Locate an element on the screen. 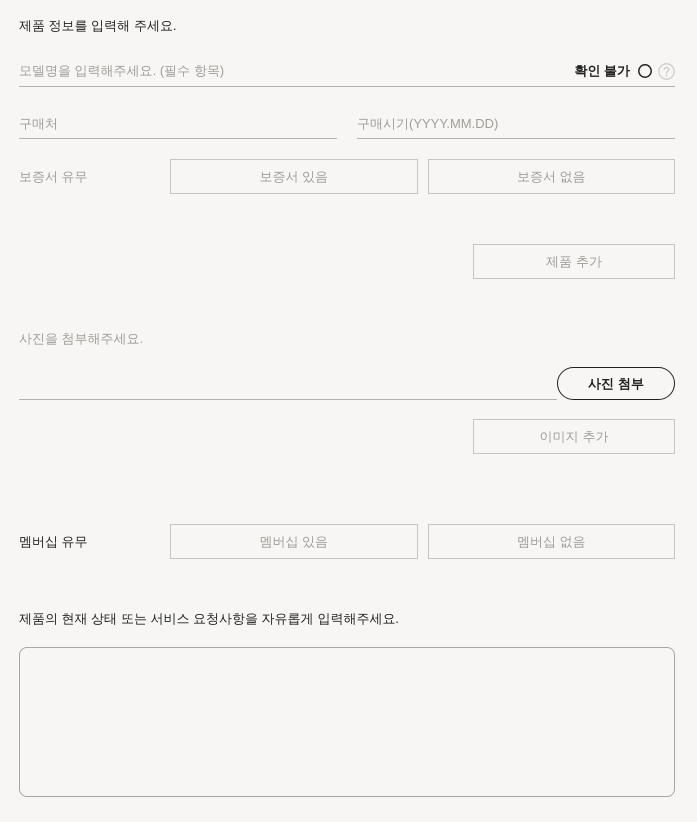 This screenshot has height=822, width=697. unknown-option-label: 확인 불가 is located at coordinates (602, 71).